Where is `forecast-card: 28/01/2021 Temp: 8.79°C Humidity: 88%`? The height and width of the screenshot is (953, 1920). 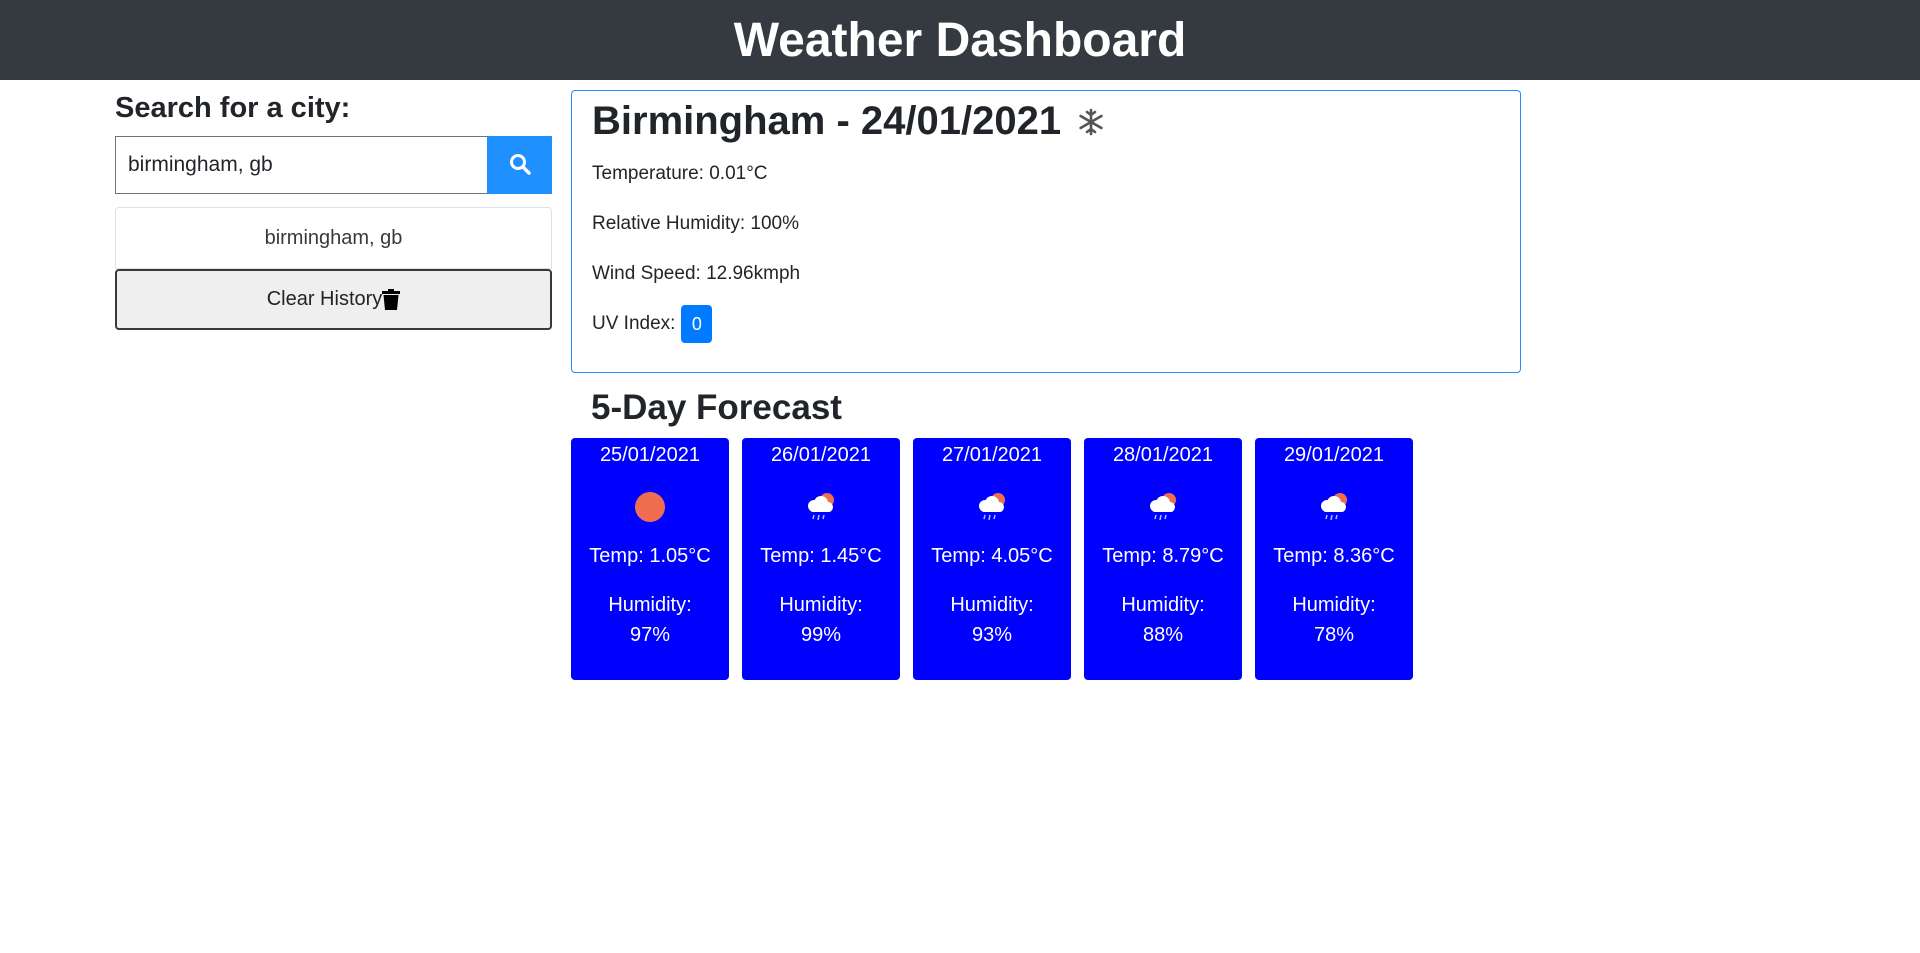
forecast-card: 28/01/2021 Temp: 8.79°C Humidity: 88% is located at coordinates (1163, 559).